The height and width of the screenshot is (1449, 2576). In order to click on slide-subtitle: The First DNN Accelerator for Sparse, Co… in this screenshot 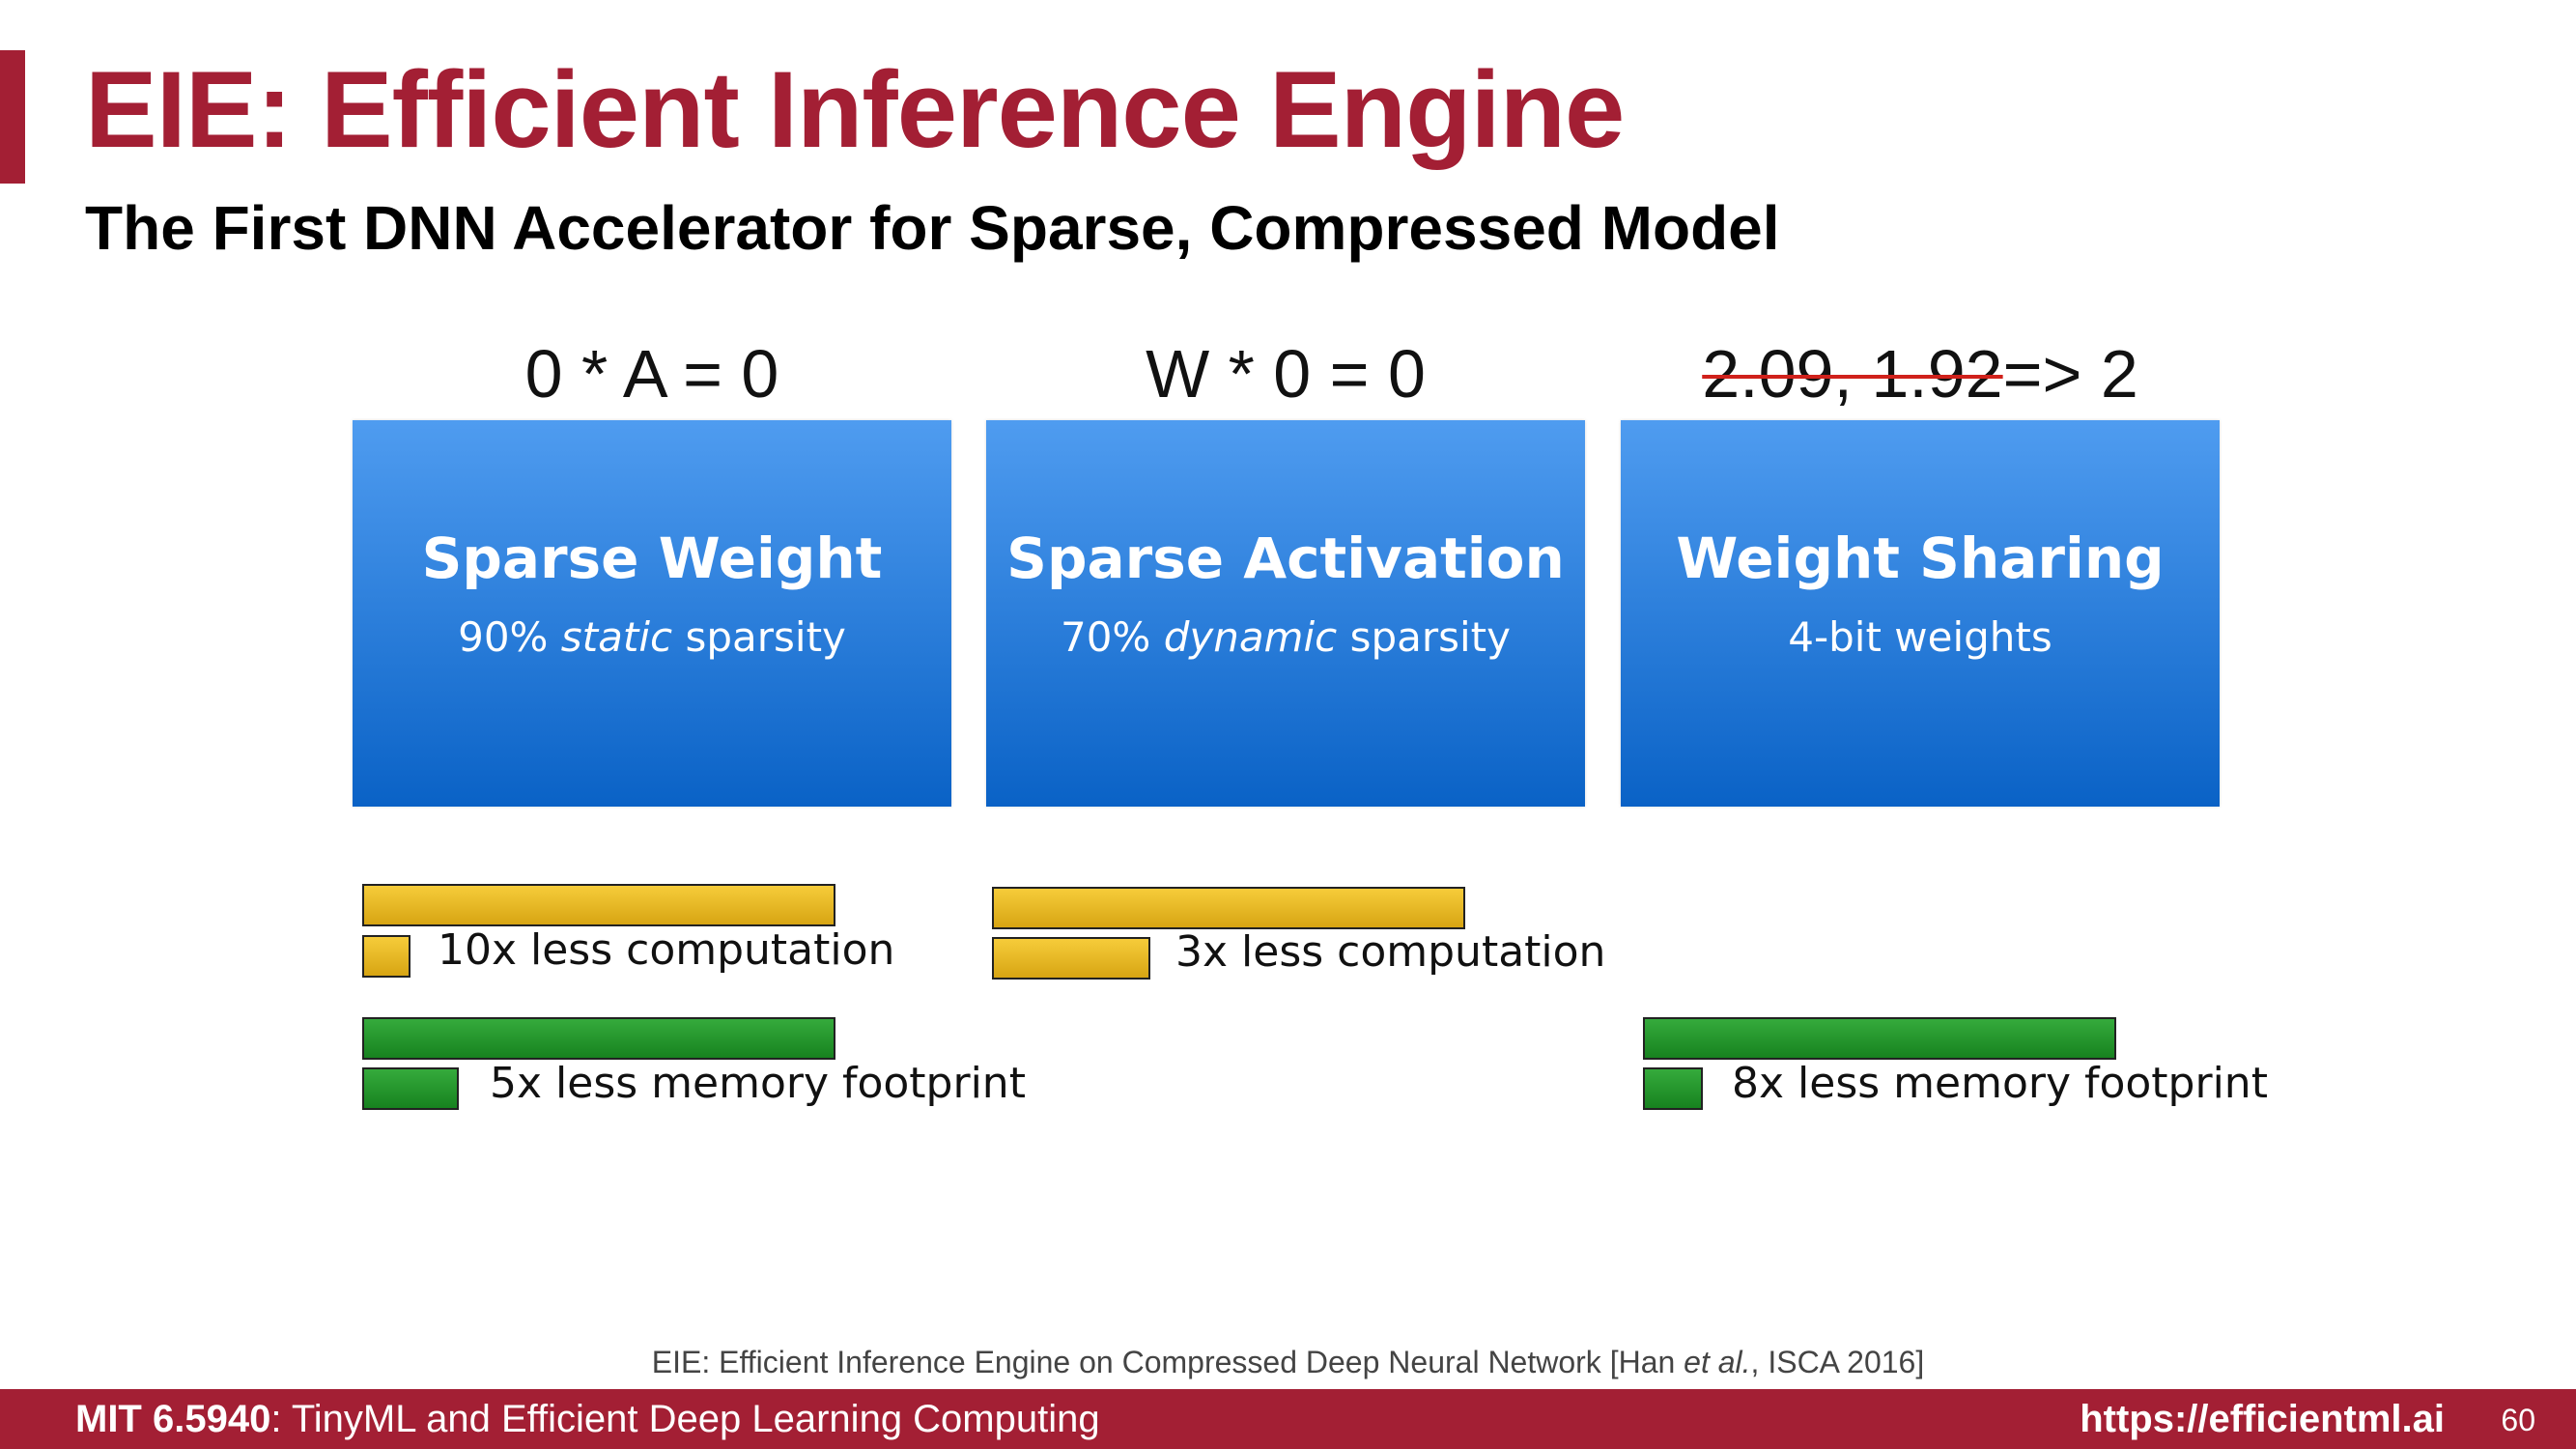, I will do `click(932, 228)`.